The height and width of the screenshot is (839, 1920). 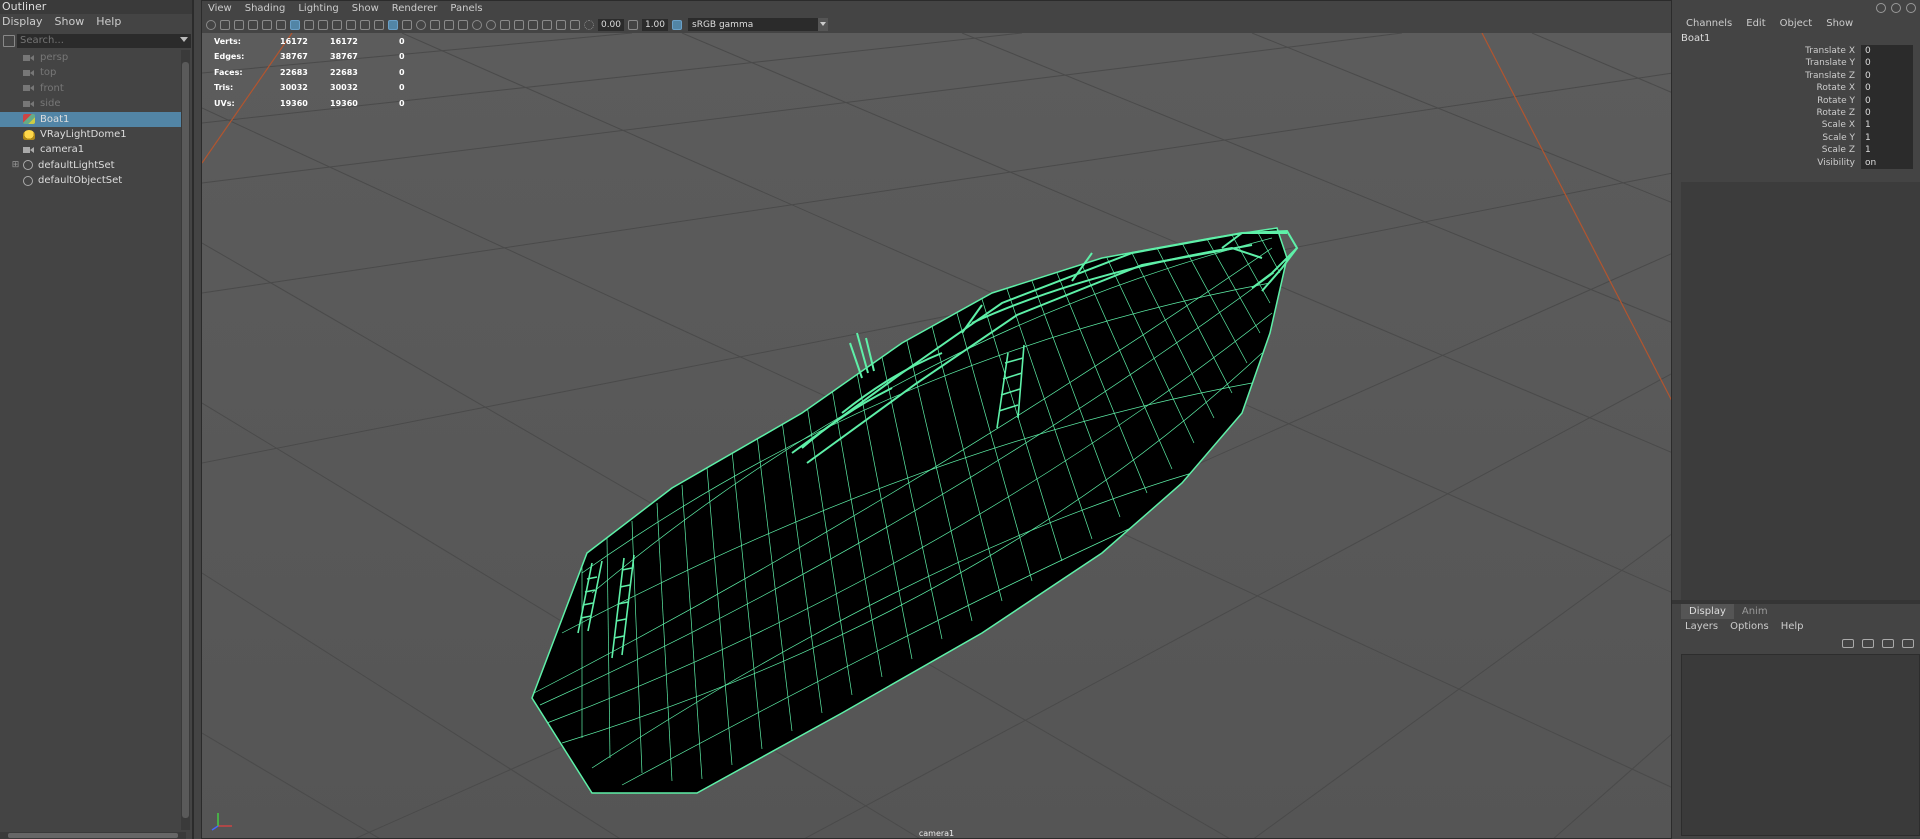 I want to click on exposure-field: 0.00, so click(x=611, y=24).